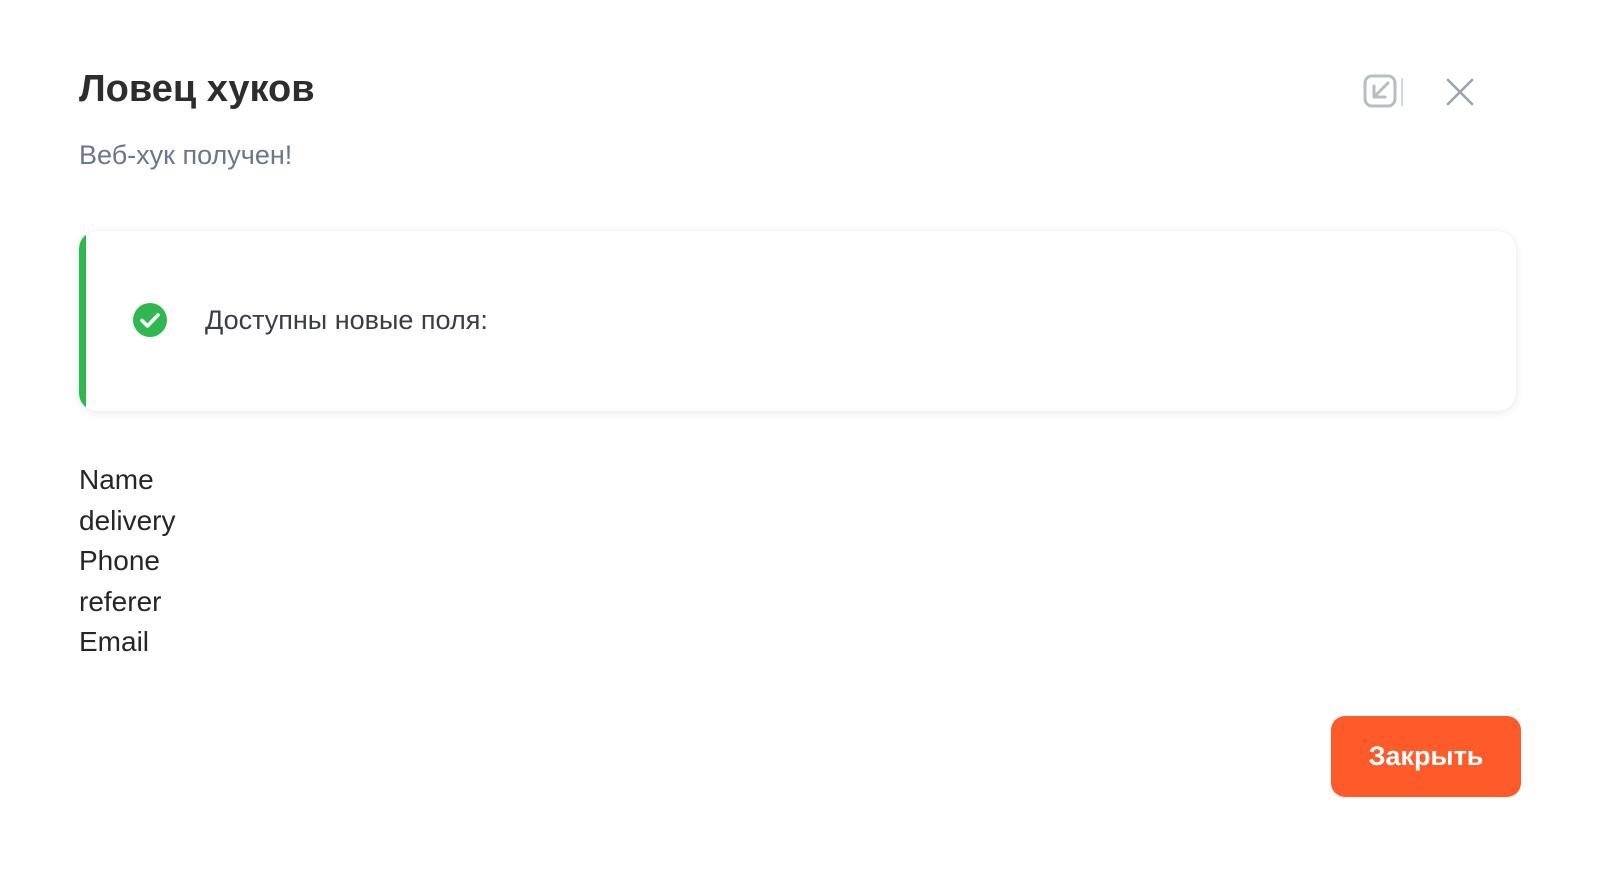  What do you see at coordinates (1422, 92) in the screenshot?
I see `header-actions` at bounding box center [1422, 92].